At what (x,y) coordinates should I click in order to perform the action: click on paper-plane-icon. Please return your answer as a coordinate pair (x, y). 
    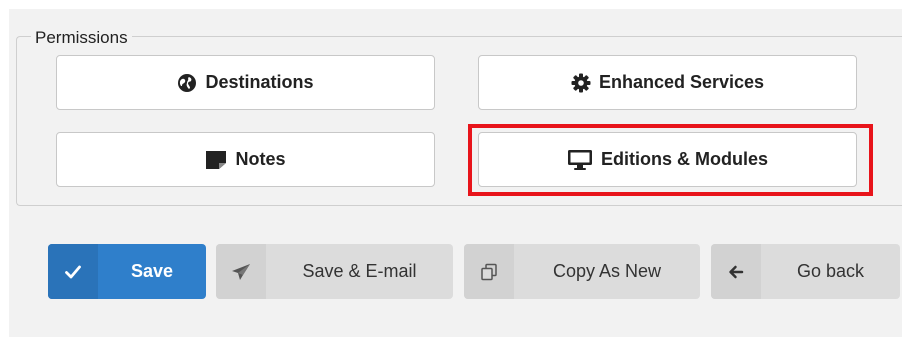
    Looking at the image, I should click on (241, 271).